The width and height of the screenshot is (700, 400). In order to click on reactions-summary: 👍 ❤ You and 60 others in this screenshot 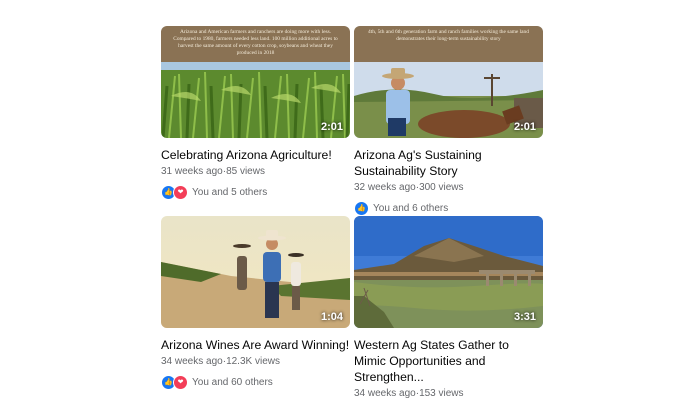, I will do `click(255, 382)`.